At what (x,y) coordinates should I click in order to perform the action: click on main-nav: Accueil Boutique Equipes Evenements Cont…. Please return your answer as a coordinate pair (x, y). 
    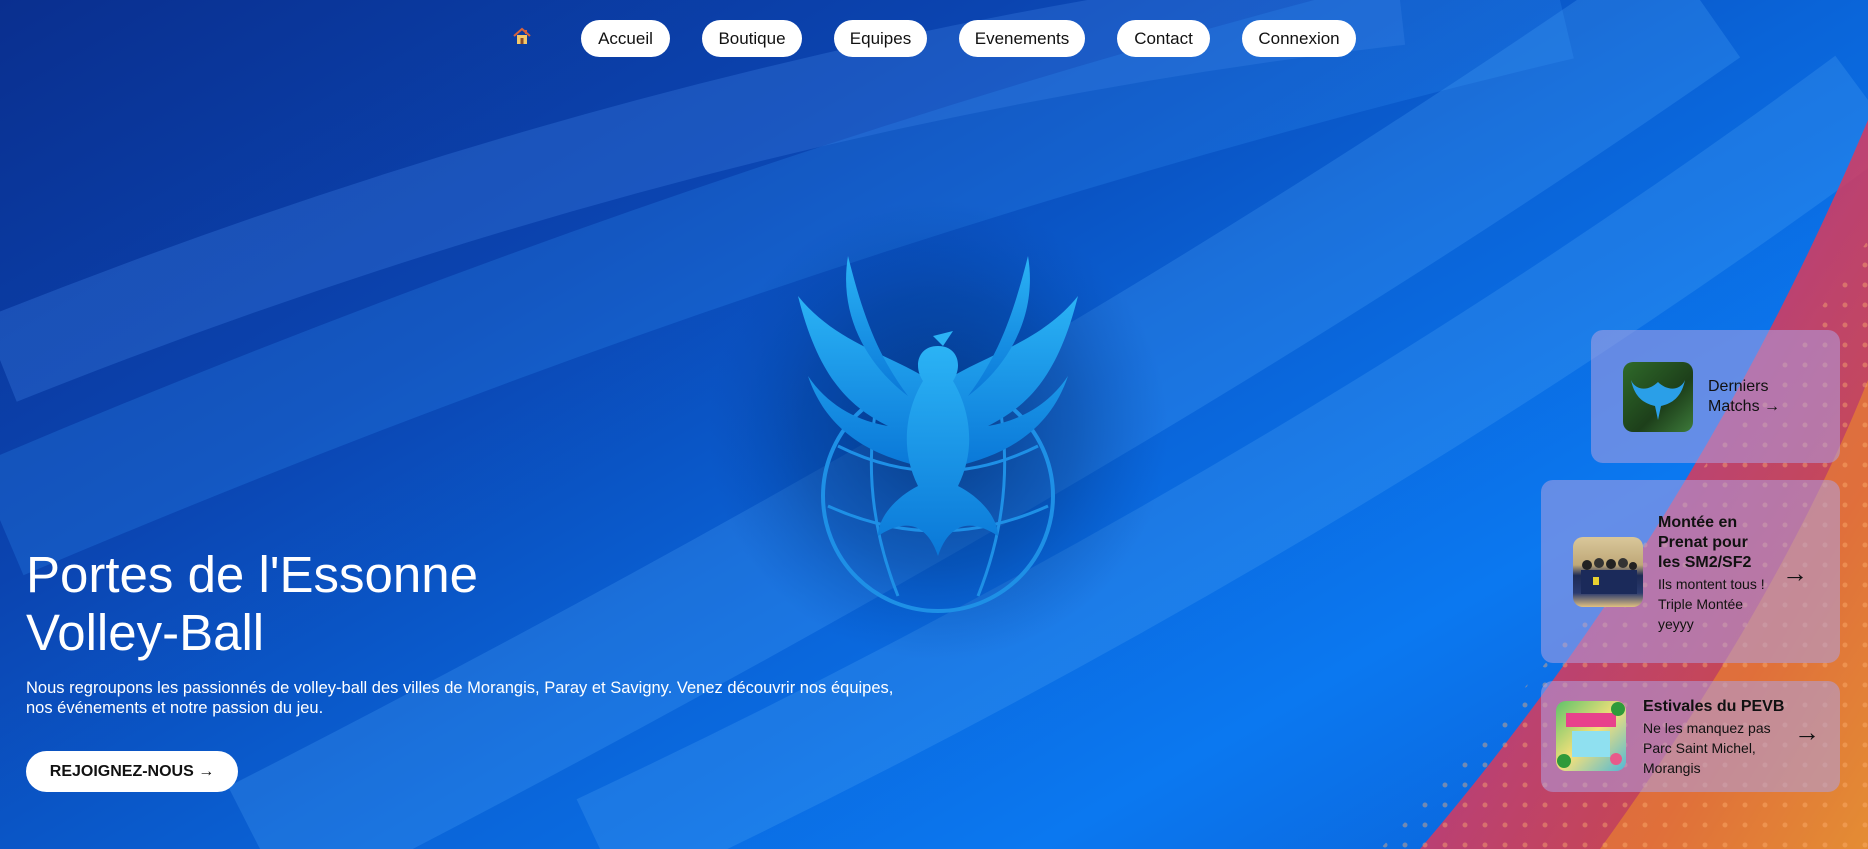
    Looking at the image, I should click on (934, 38).